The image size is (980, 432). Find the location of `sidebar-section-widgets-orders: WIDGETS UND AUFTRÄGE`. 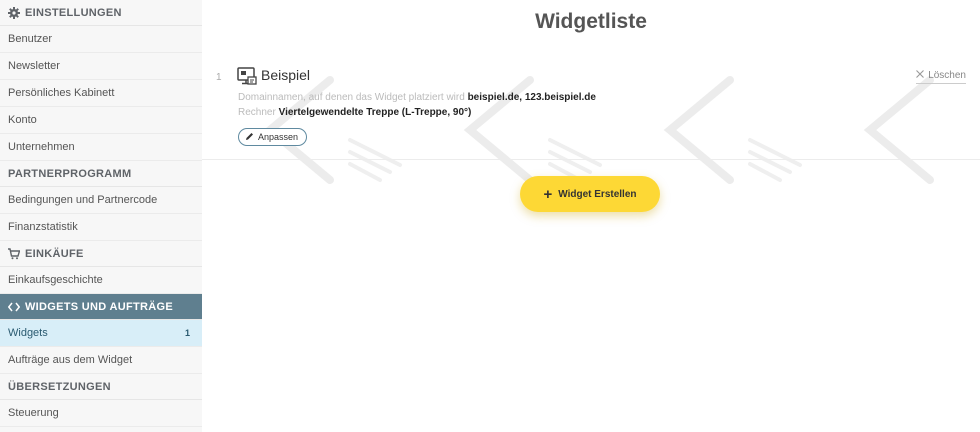

sidebar-section-widgets-orders: WIDGETS UND AUFTRÄGE is located at coordinates (101, 307).